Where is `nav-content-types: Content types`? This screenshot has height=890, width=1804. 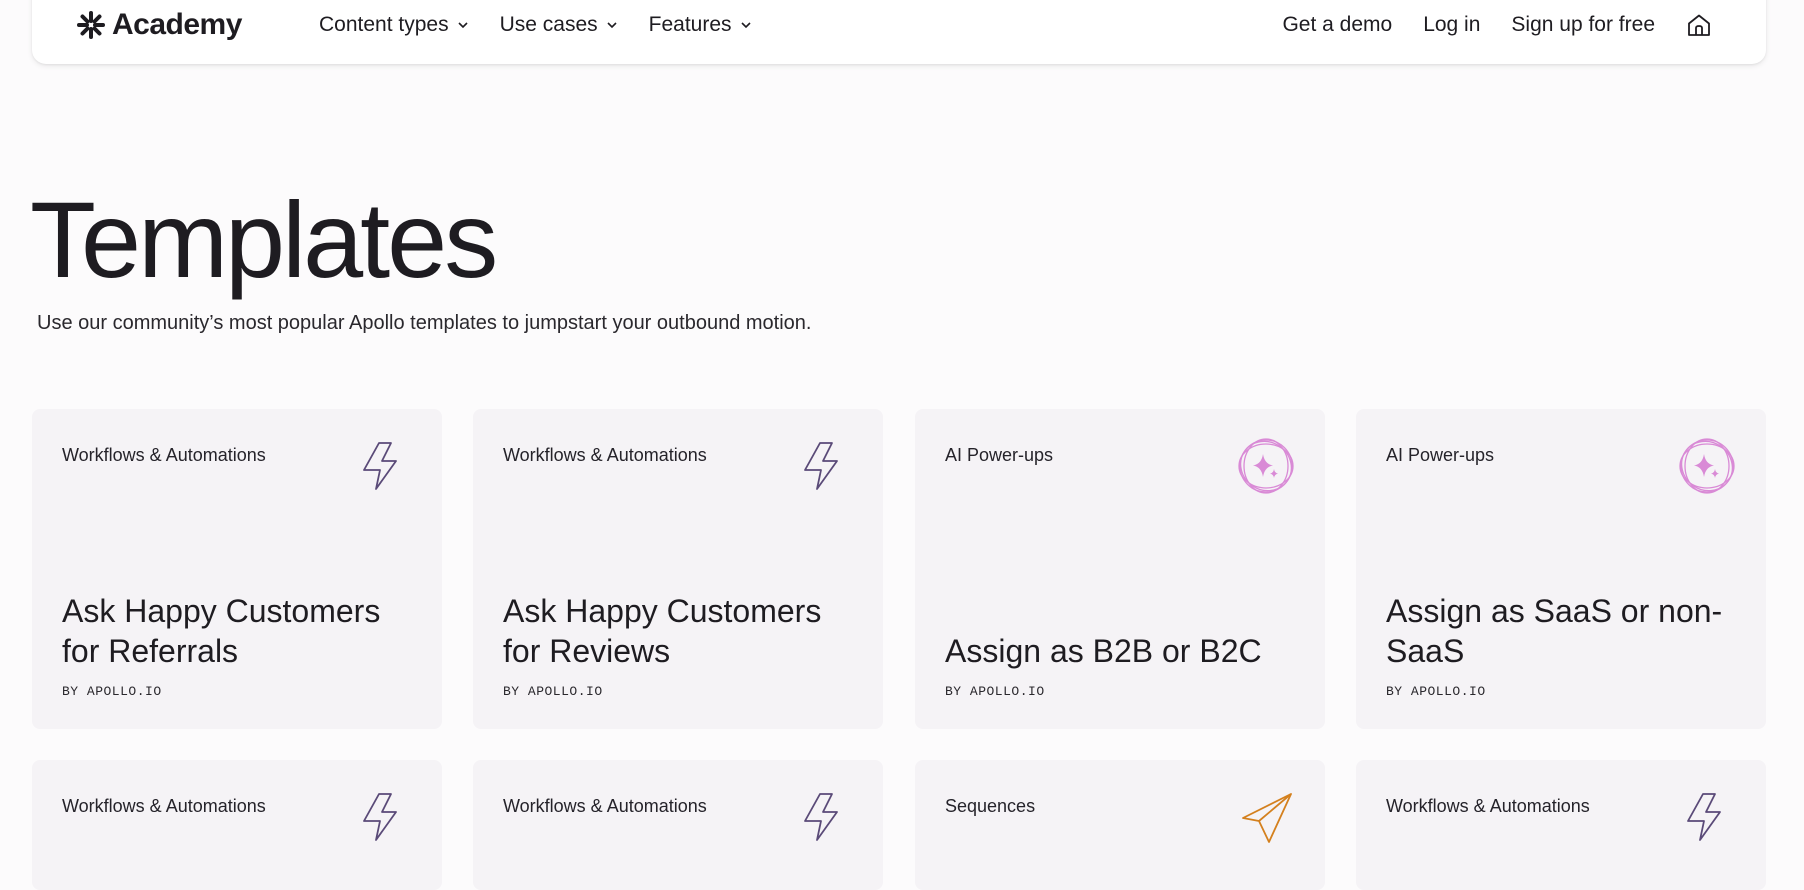
nav-content-types: Content types is located at coordinates (394, 25).